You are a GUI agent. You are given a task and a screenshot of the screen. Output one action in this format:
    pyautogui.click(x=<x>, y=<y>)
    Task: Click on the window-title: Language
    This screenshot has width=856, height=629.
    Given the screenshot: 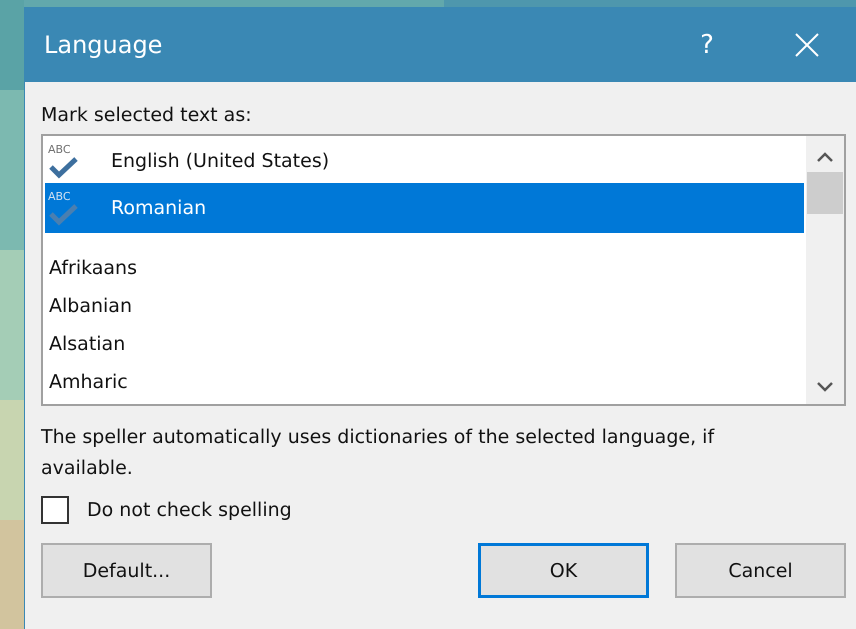 What is the action you would take?
    pyautogui.click(x=104, y=44)
    